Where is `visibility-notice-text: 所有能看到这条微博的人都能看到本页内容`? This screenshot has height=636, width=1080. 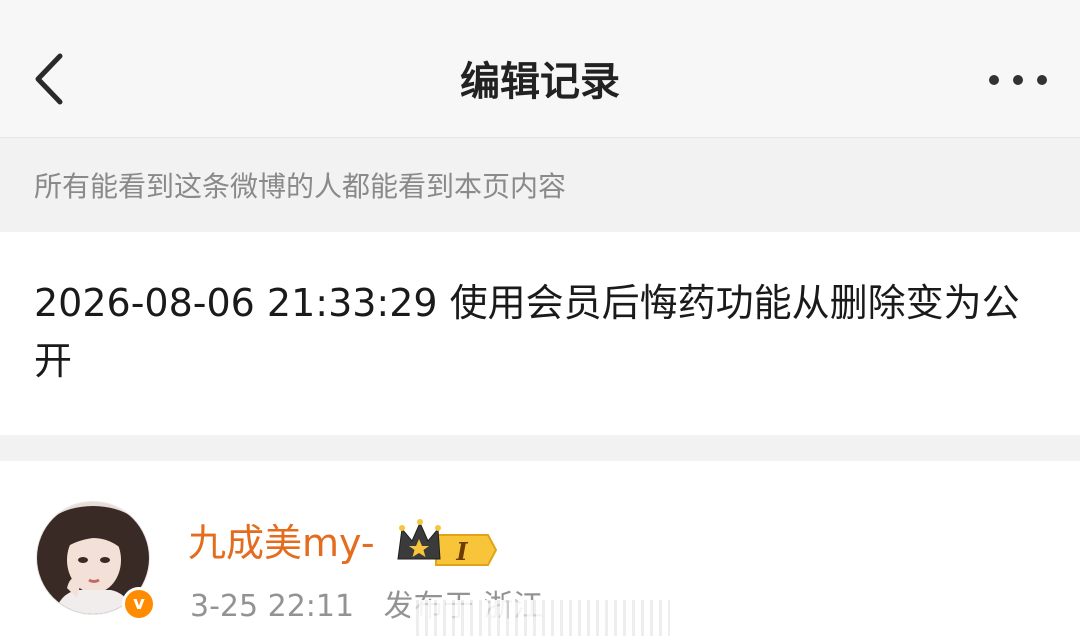 visibility-notice-text: 所有能看到这条微博的人都能看到本页内容 is located at coordinates (300, 186).